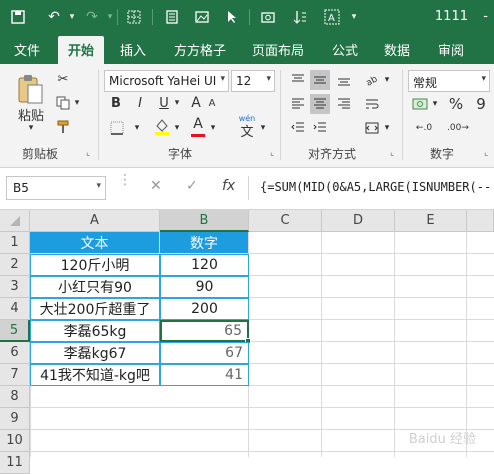 This screenshot has height=474, width=494. Describe the element at coordinates (247, 131) in the screenshot. I see `phonetic-guide-button: 文` at that location.